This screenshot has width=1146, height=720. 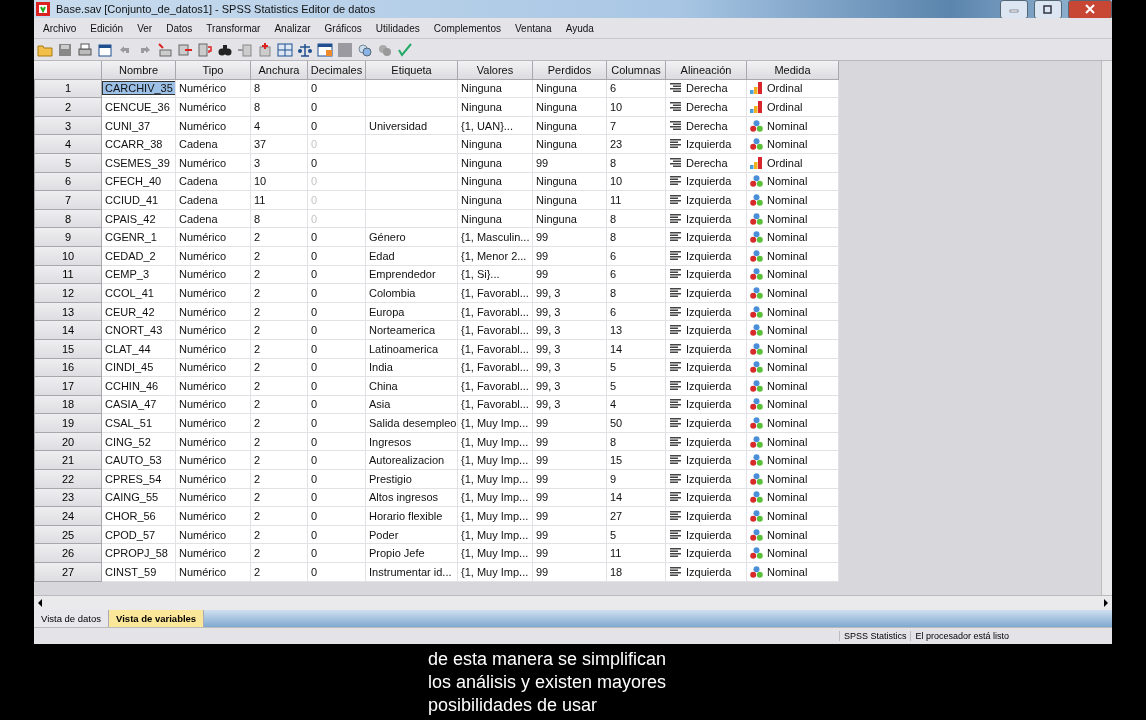 I want to click on minimize-button, so click(x=1014, y=9).